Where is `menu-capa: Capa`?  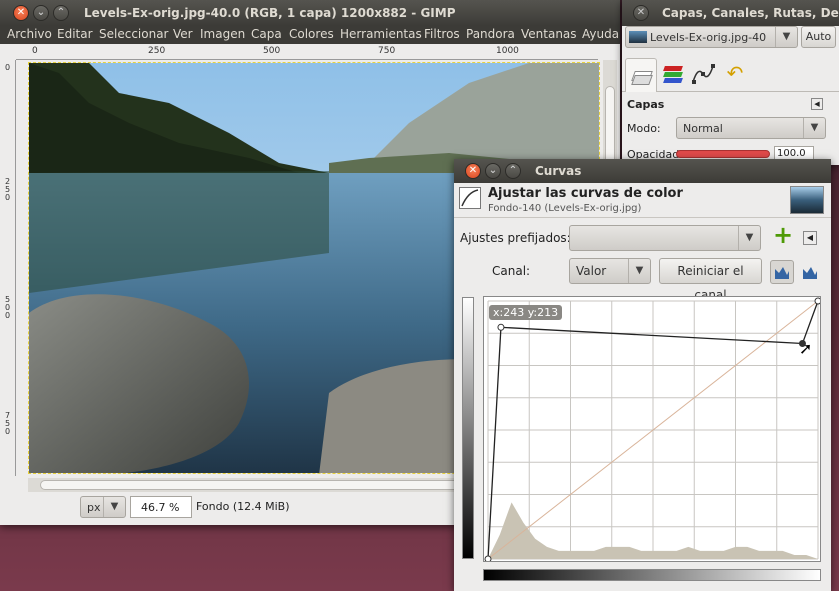 menu-capa: Capa is located at coordinates (266, 34).